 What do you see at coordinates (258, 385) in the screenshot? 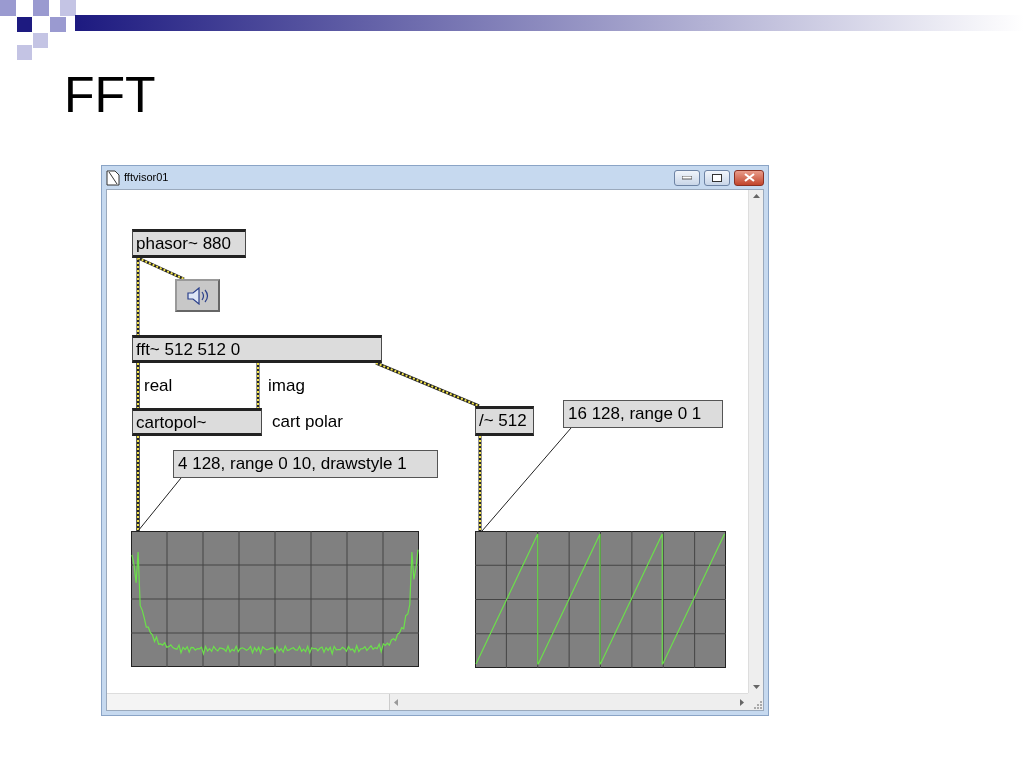
I see `patch-cord` at bounding box center [258, 385].